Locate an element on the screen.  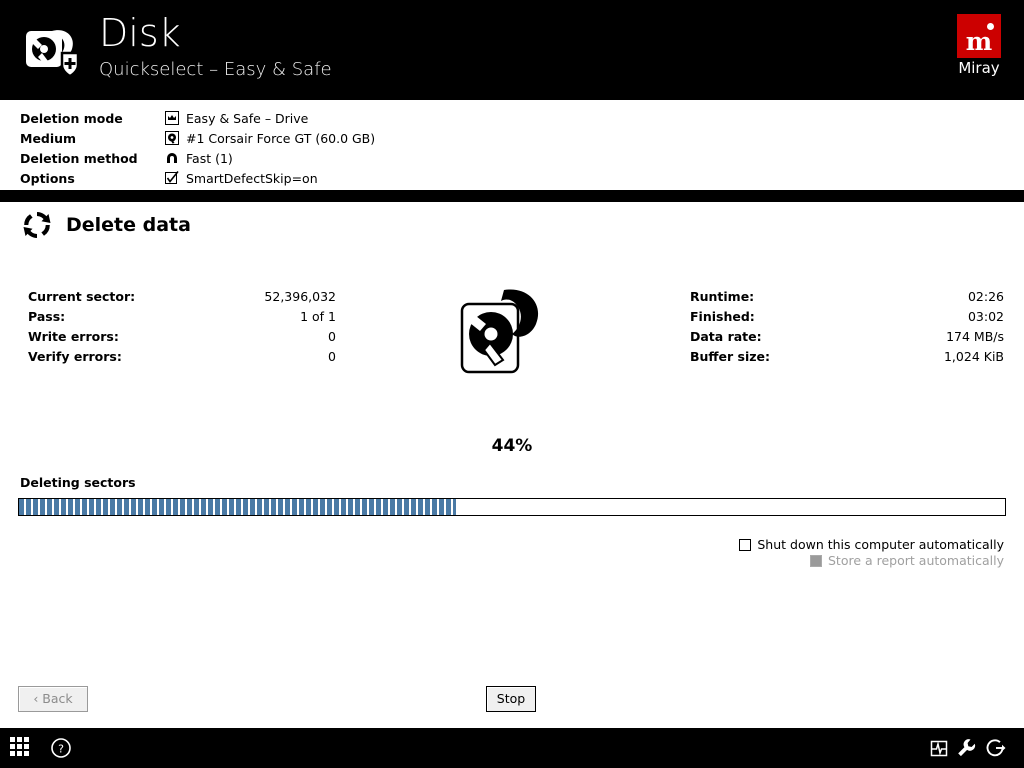
info-row-medium: Medium #1 Corsair Force GT (60.0 GB) is located at coordinates (522, 138).